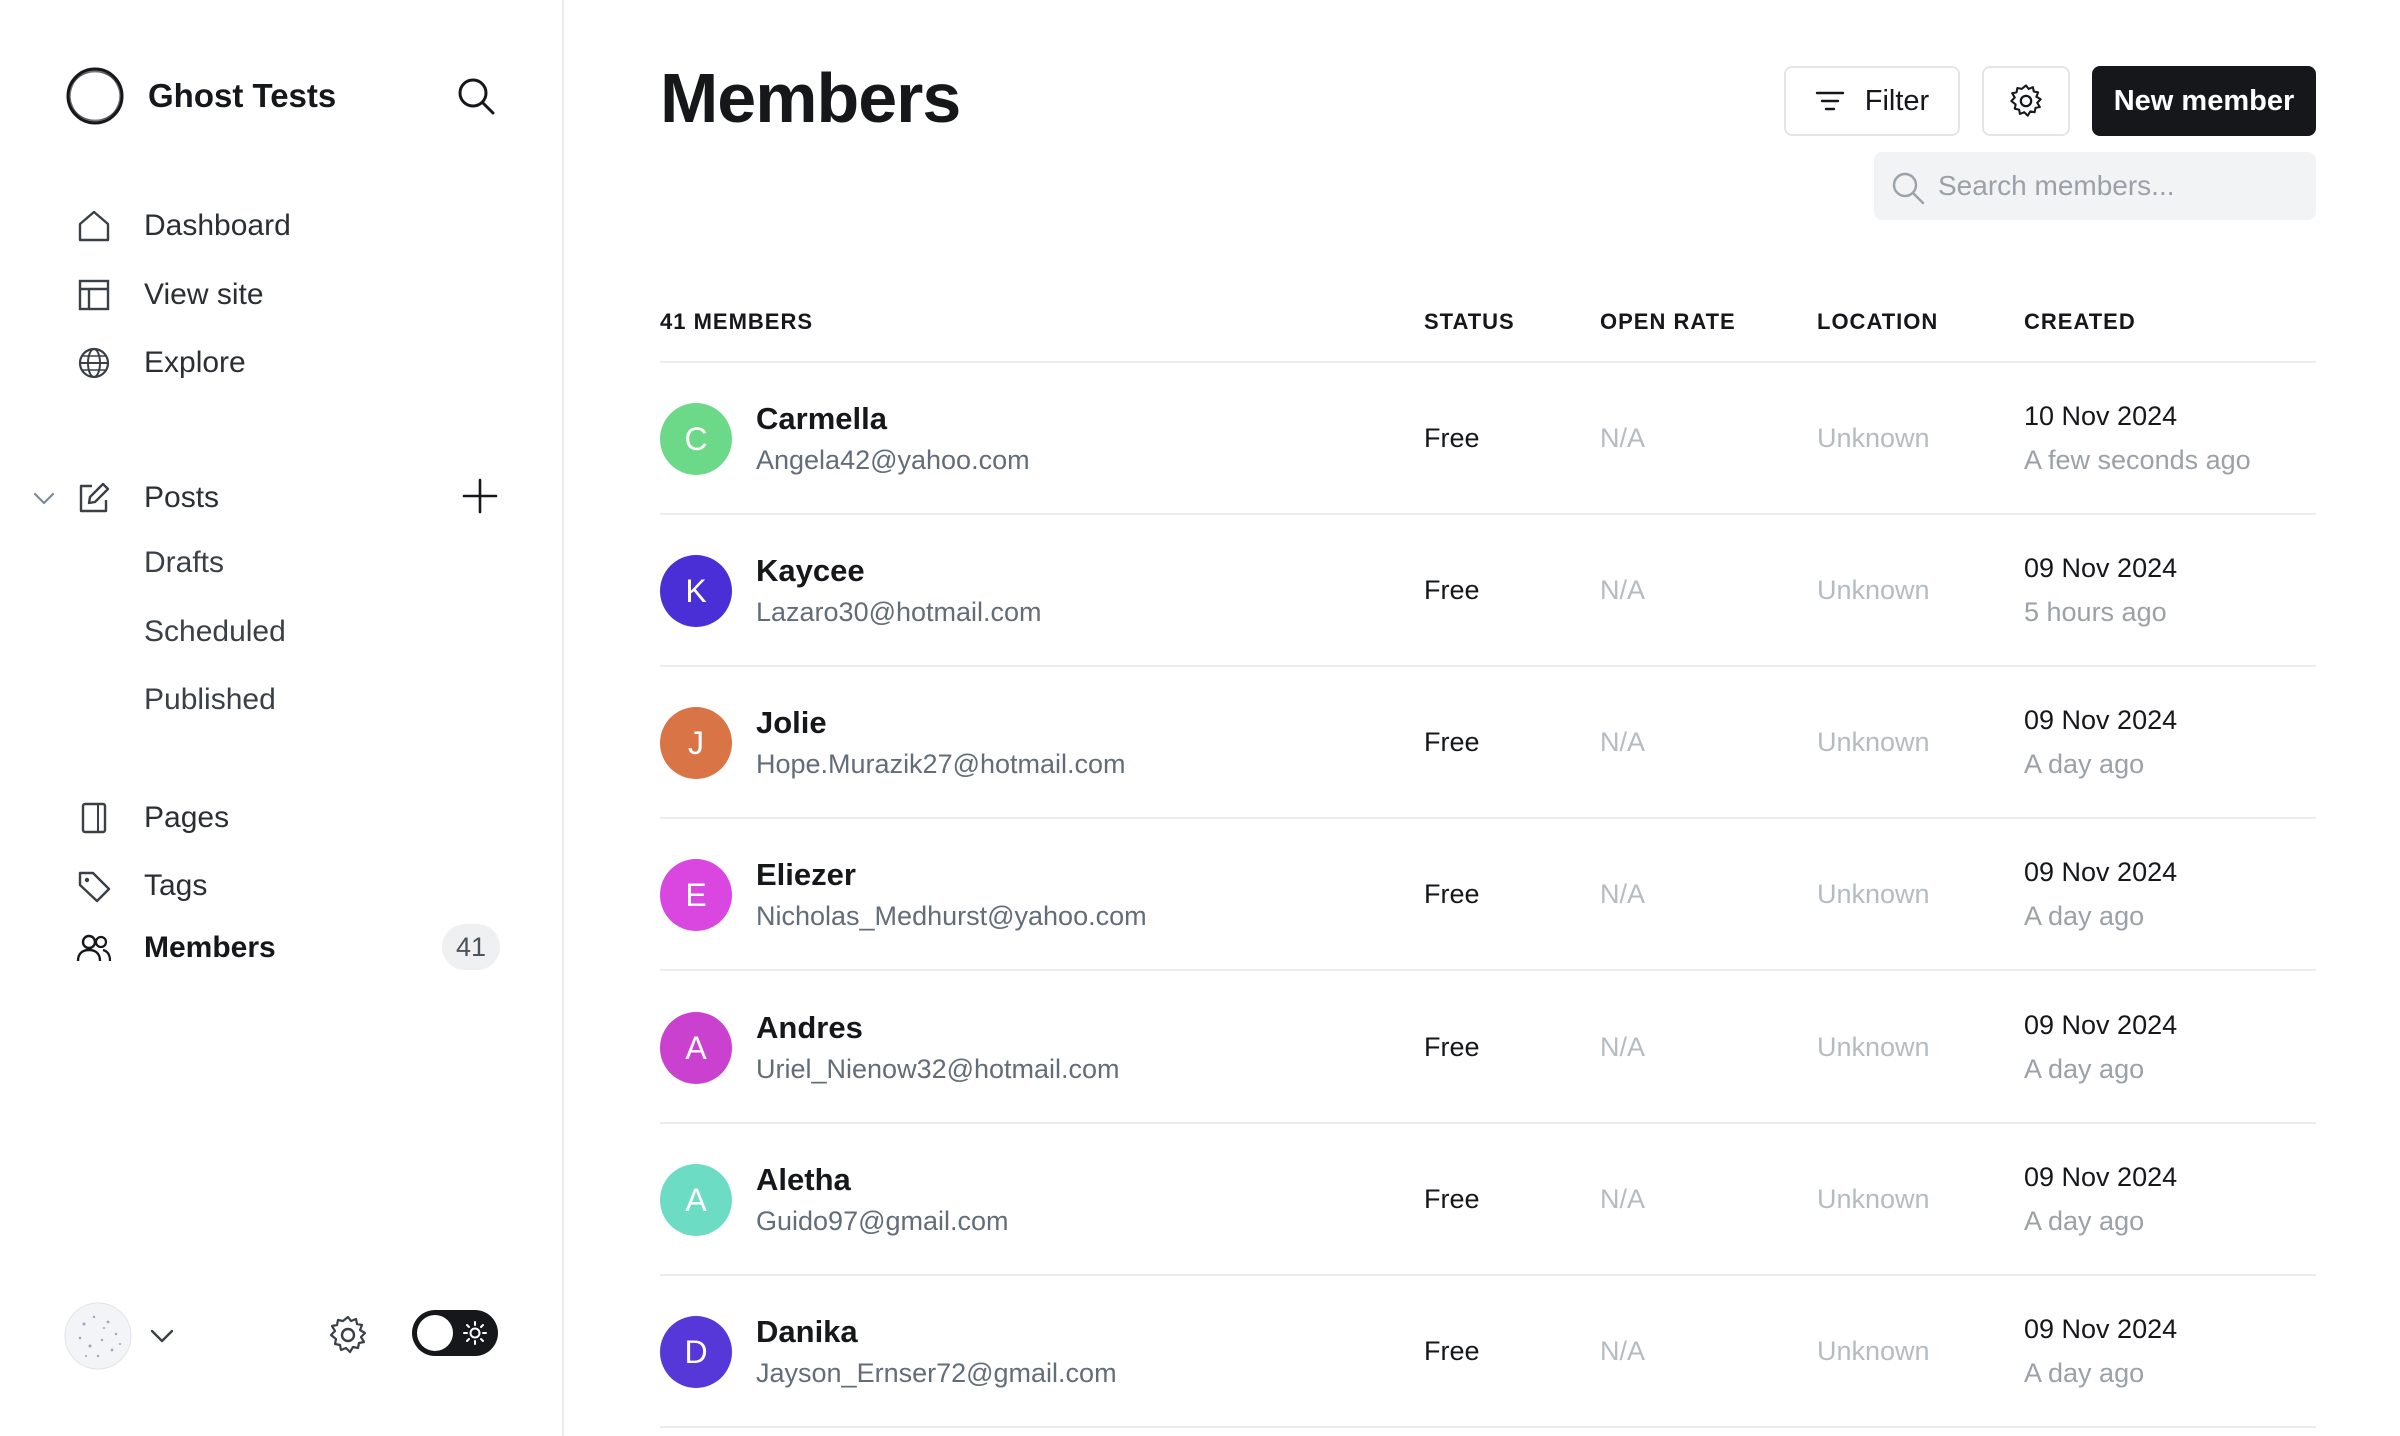 The width and height of the screenshot is (2400, 1436). Describe the element at coordinates (696, 1352) in the screenshot. I see `member-avatar: D` at that location.